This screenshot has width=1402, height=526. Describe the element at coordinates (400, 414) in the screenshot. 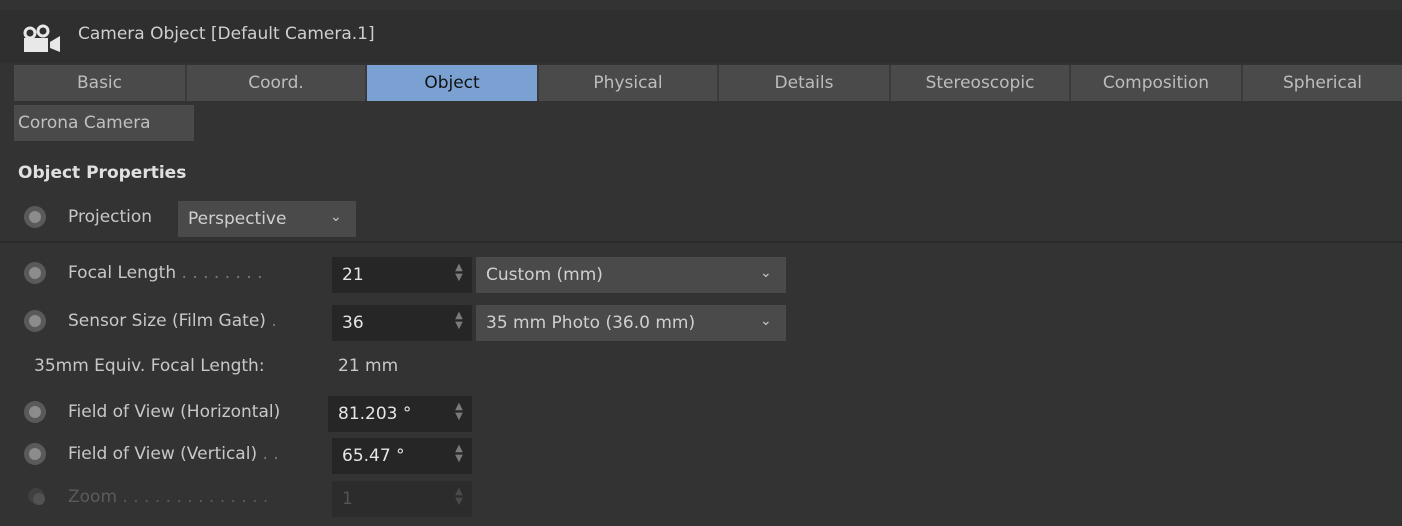

I see `fov-horizontal-input: 81.203 ° ▲ ▼` at that location.